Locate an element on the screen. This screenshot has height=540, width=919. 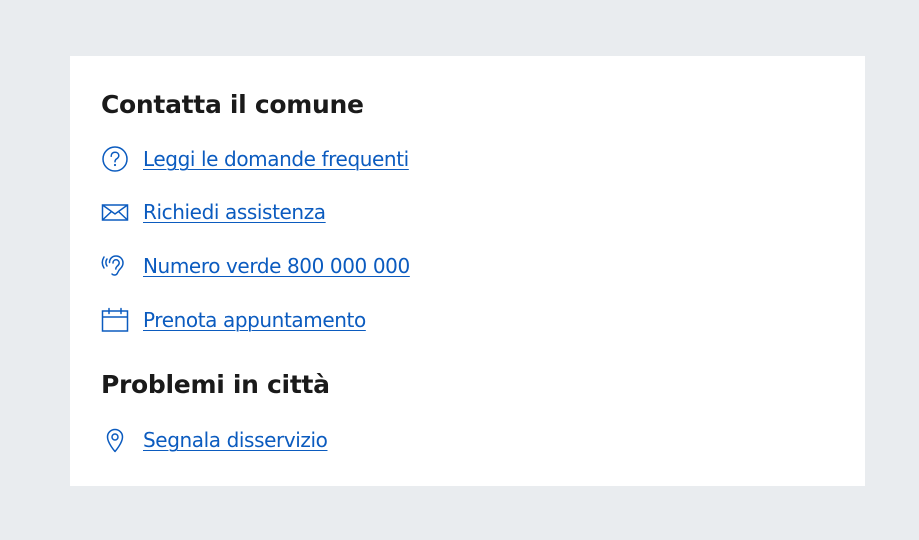
help-circle-icon is located at coordinates (115, 159).